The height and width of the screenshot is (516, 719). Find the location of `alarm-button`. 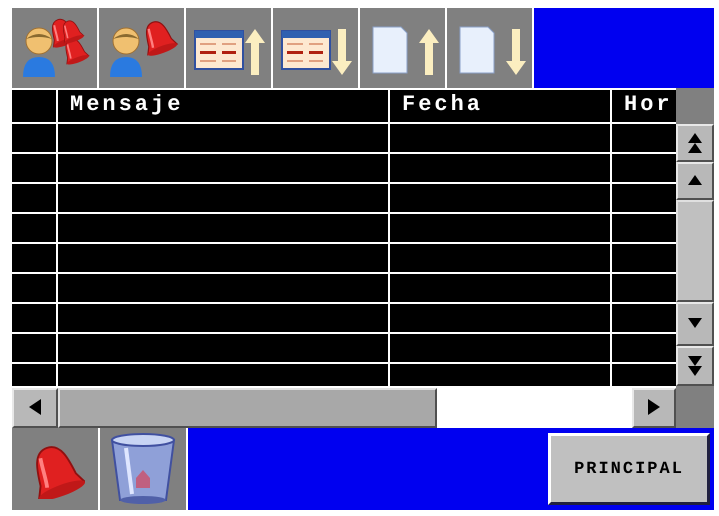

alarm-button is located at coordinates (56, 469).